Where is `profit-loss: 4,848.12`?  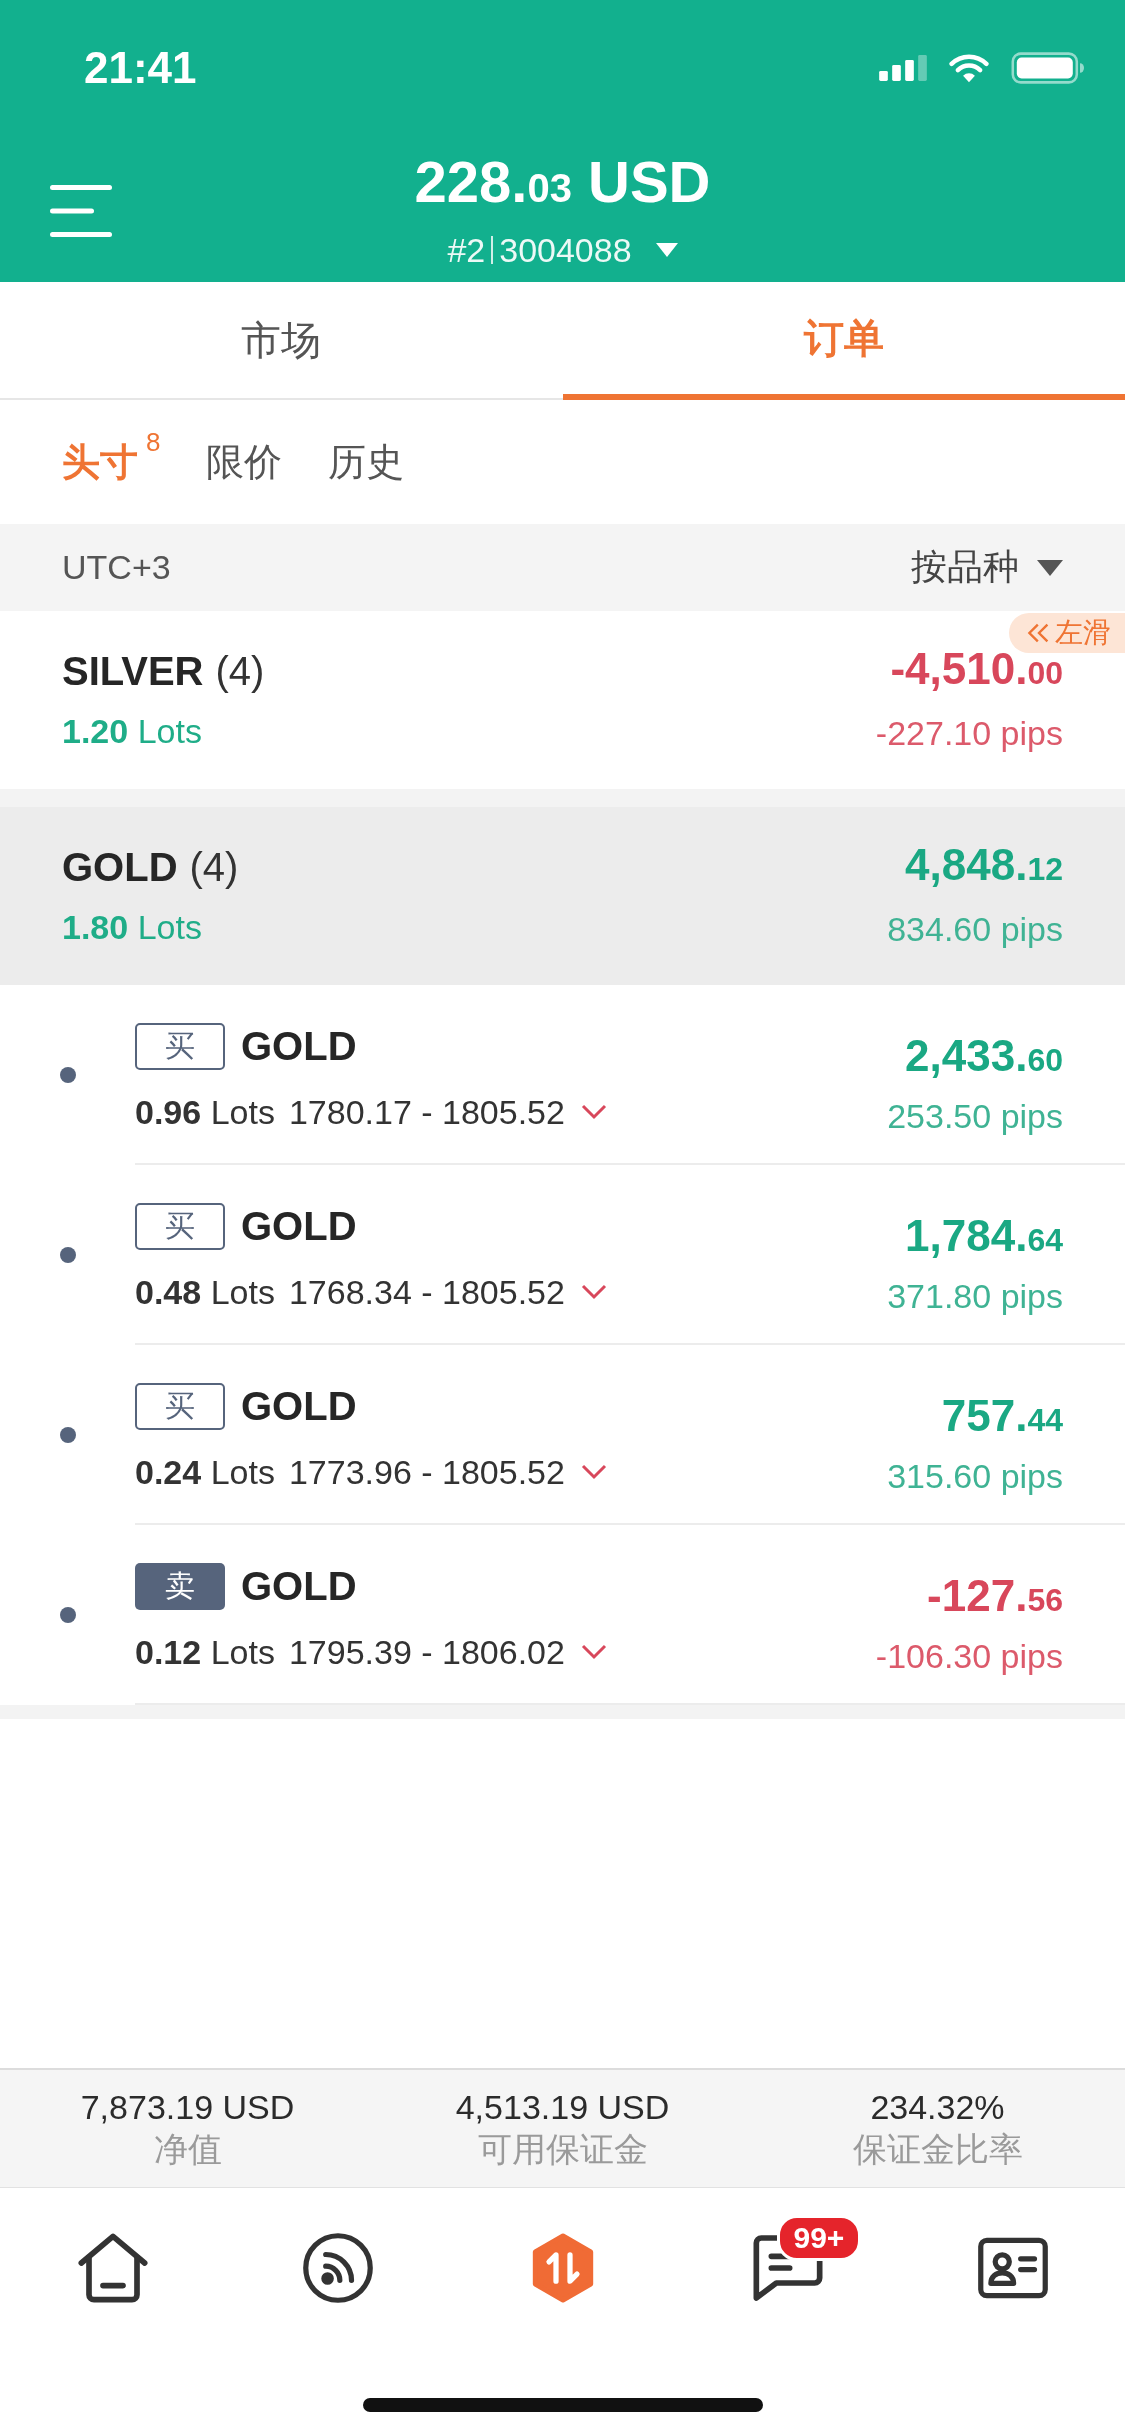
profit-loss: 4,848.12 is located at coordinates (984, 866).